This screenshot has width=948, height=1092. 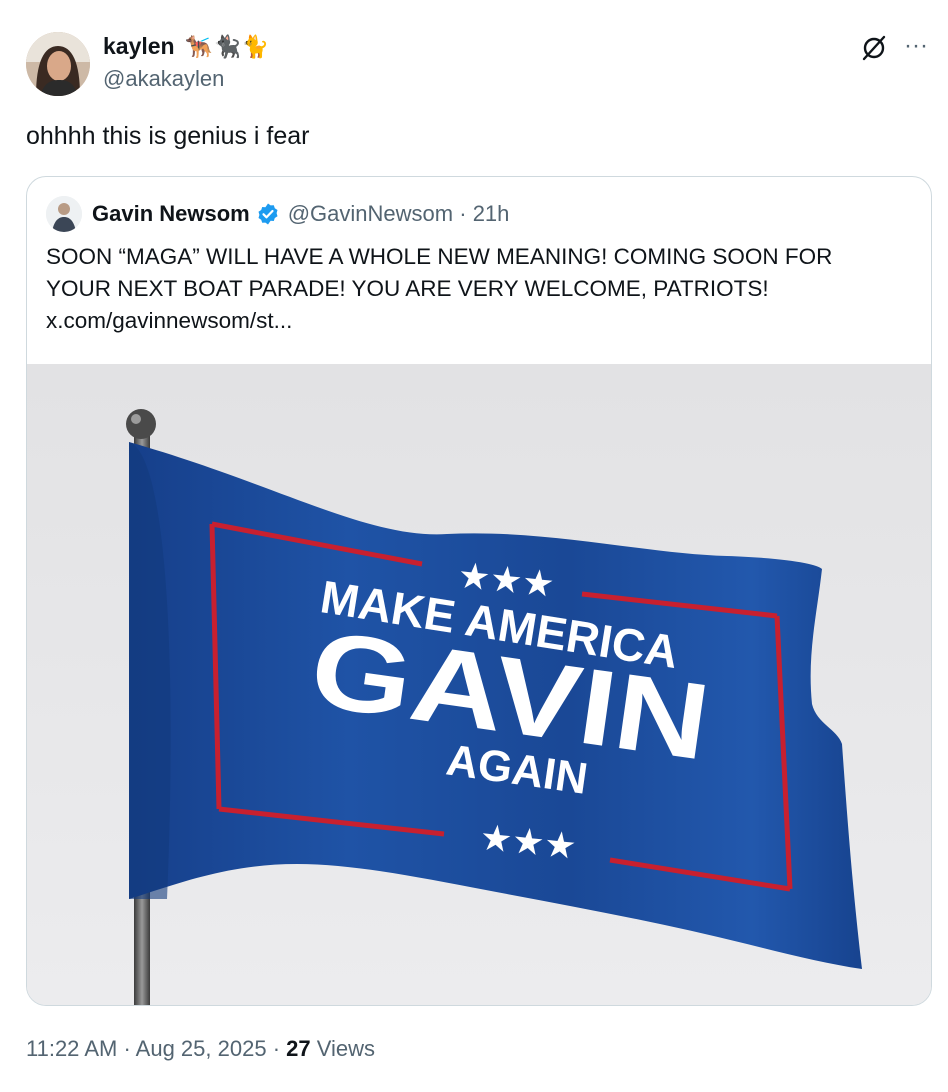 What do you see at coordinates (491, 213) in the screenshot?
I see `quoted-age: 21h` at bounding box center [491, 213].